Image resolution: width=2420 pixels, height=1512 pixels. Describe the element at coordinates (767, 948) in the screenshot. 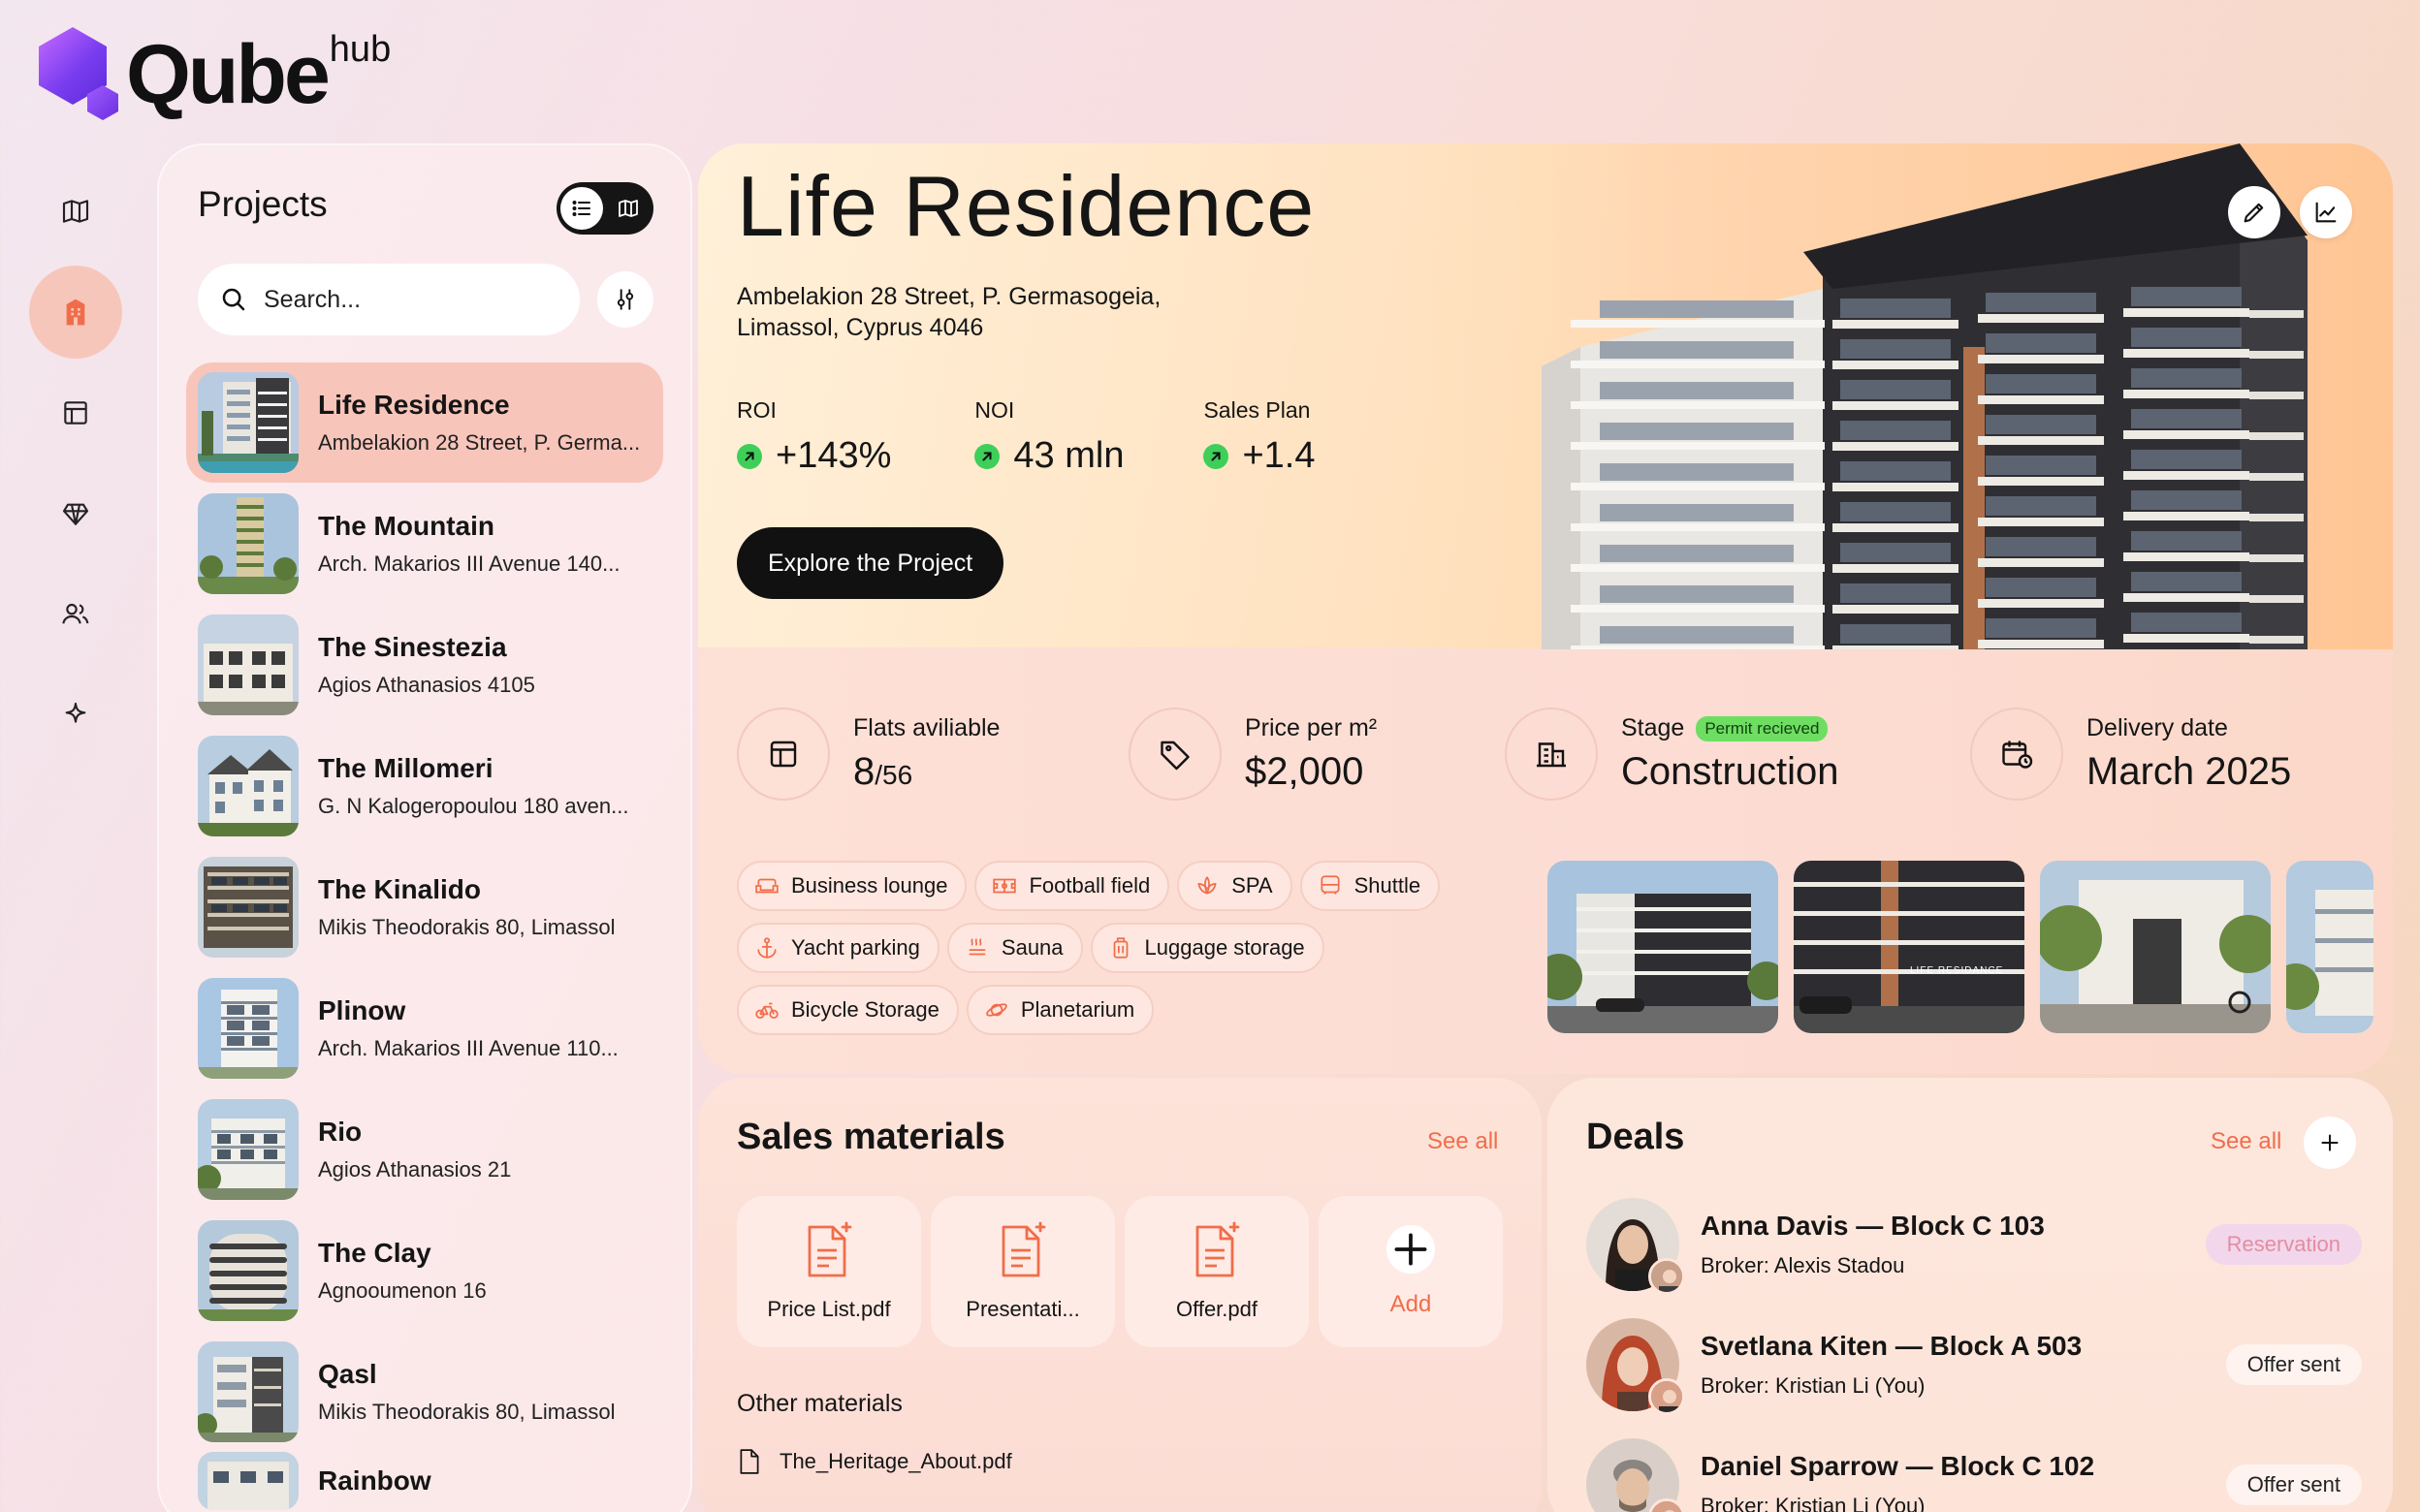

I see `anchor-icon` at that location.